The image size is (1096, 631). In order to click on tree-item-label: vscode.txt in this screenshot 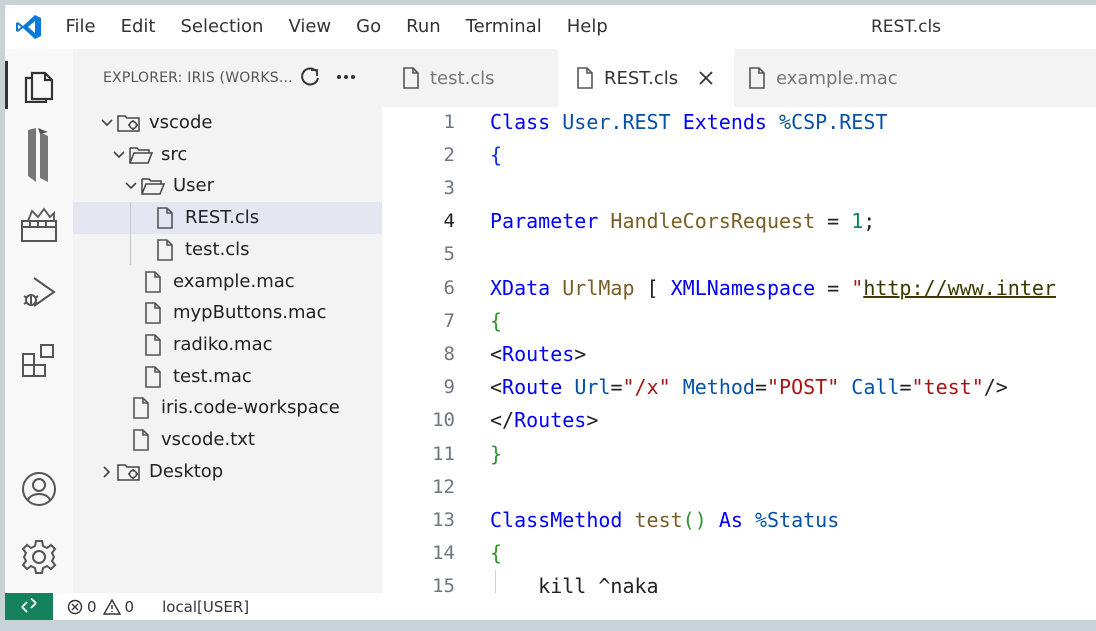, I will do `click(208, 439)`.